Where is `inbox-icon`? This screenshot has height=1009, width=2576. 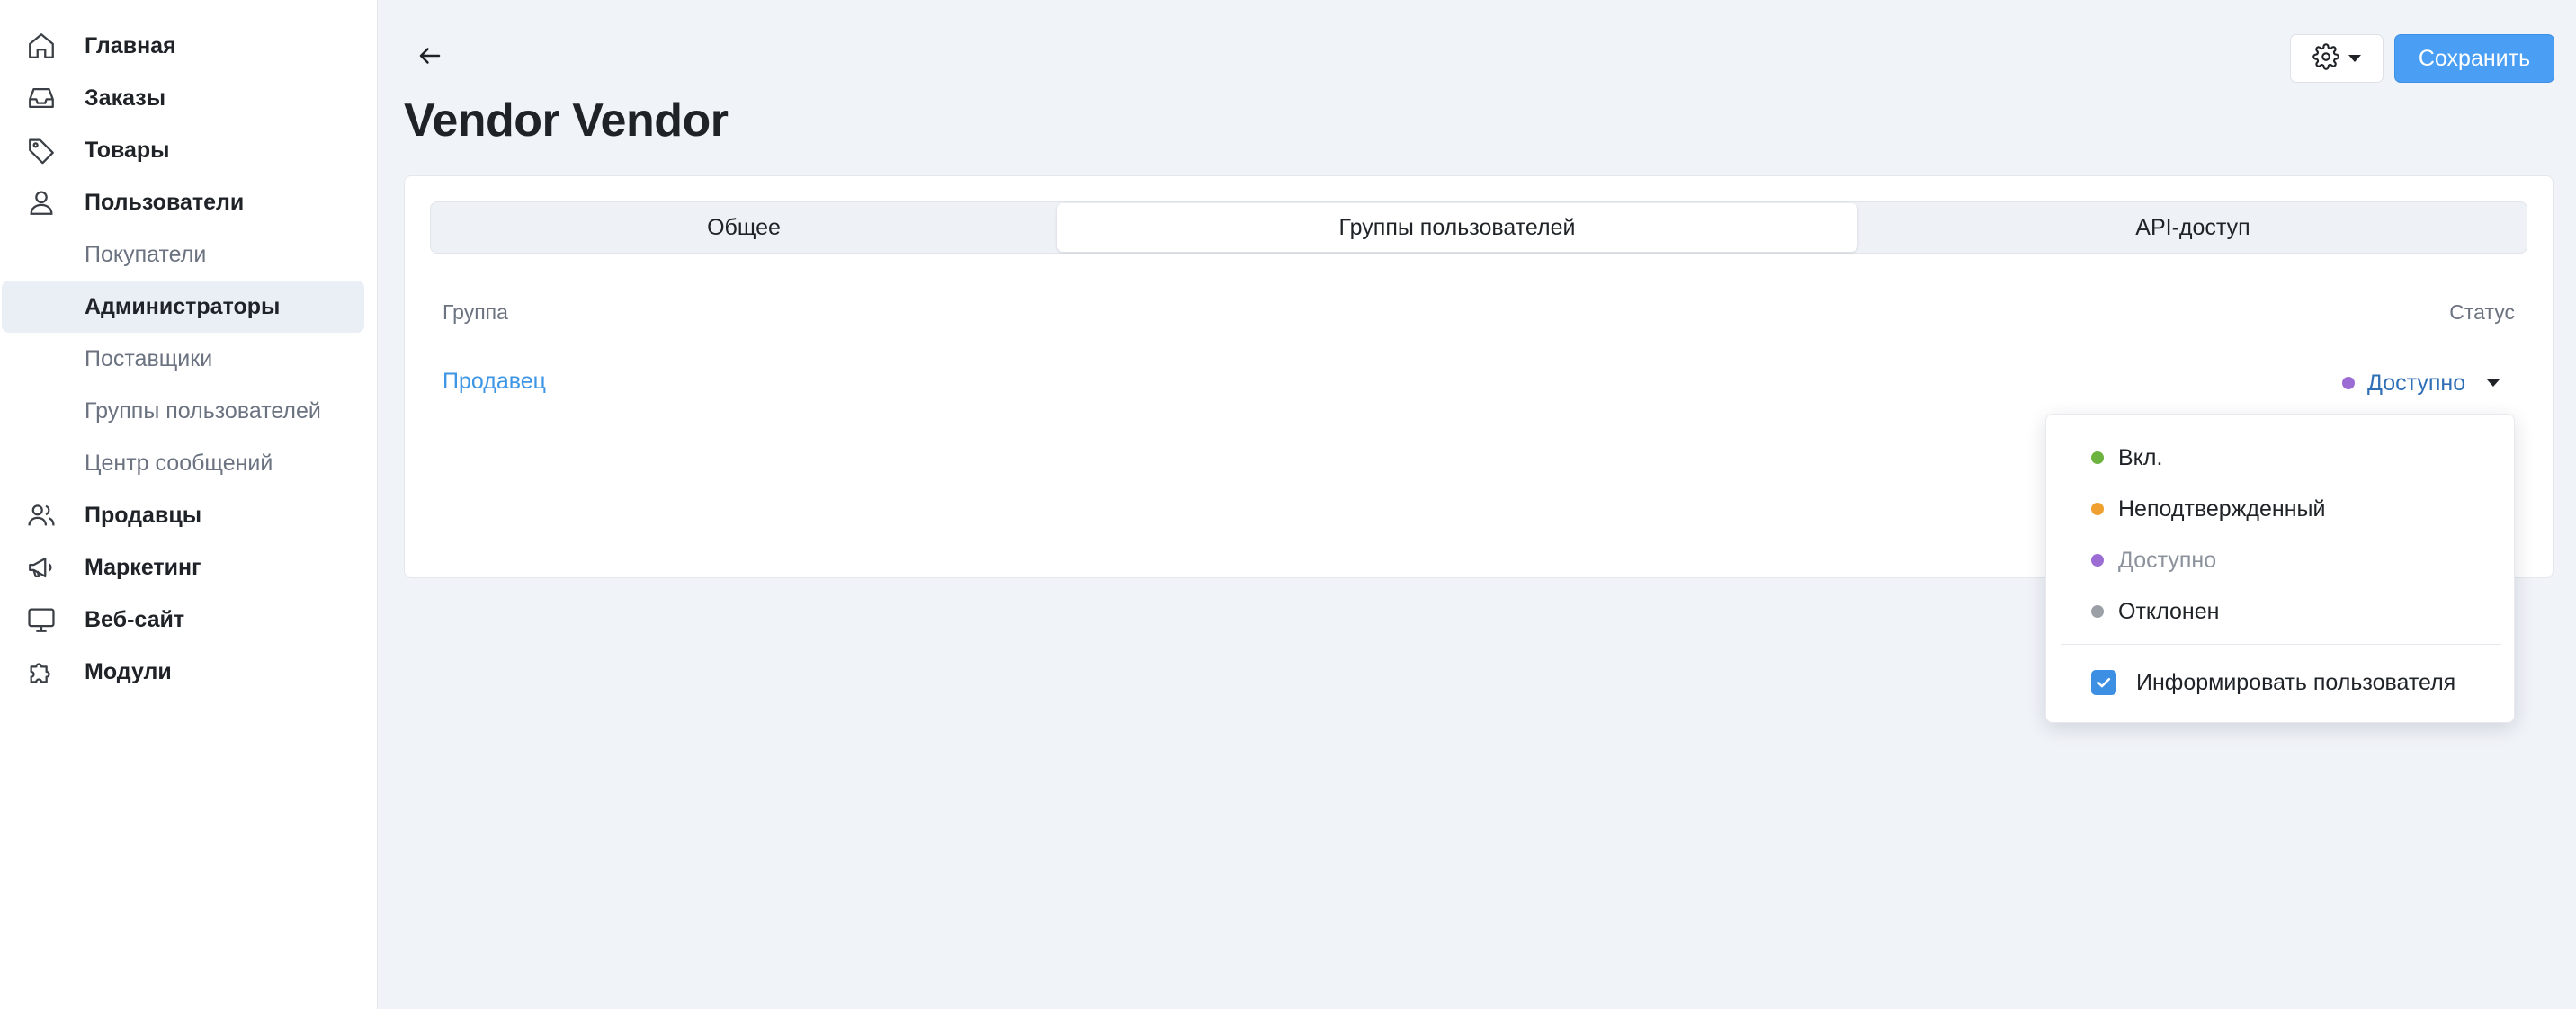 inbox-icon is located at coordinates (41, 98).